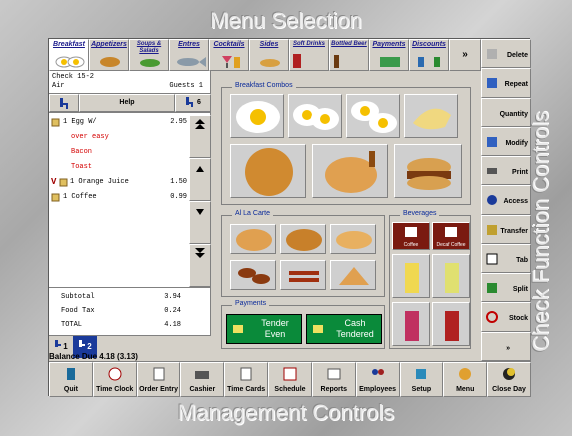  I want to click on combo-sandwich-button, so click(428, 171).